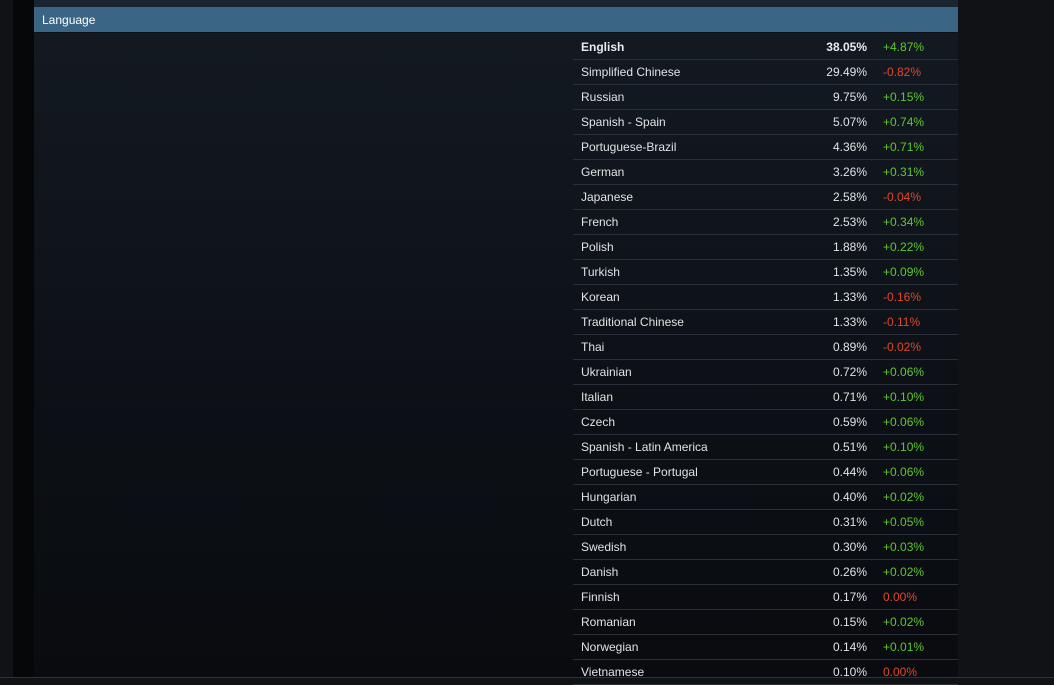 The width and height of the screenshot is (1054, 685). Describe the element at coordinates (902, 197) in the screenshot. I see `language-change: -0.04%` at that location.